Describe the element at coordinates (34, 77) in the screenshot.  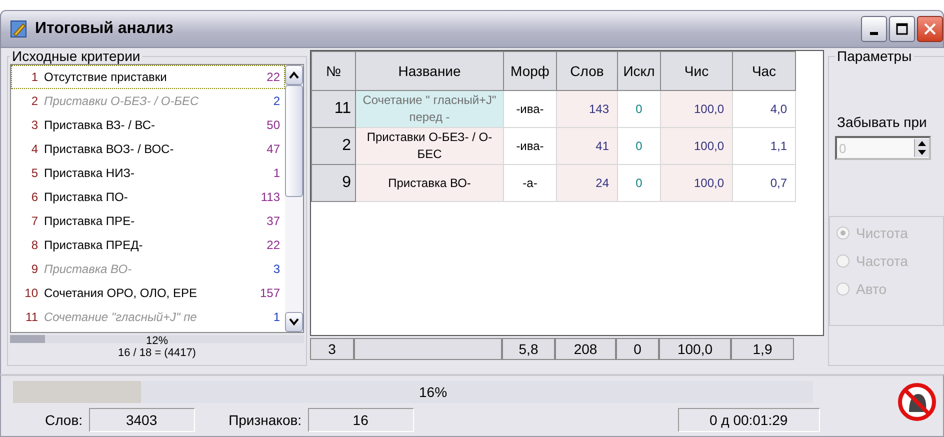
I see `item-number: 1` at that location.